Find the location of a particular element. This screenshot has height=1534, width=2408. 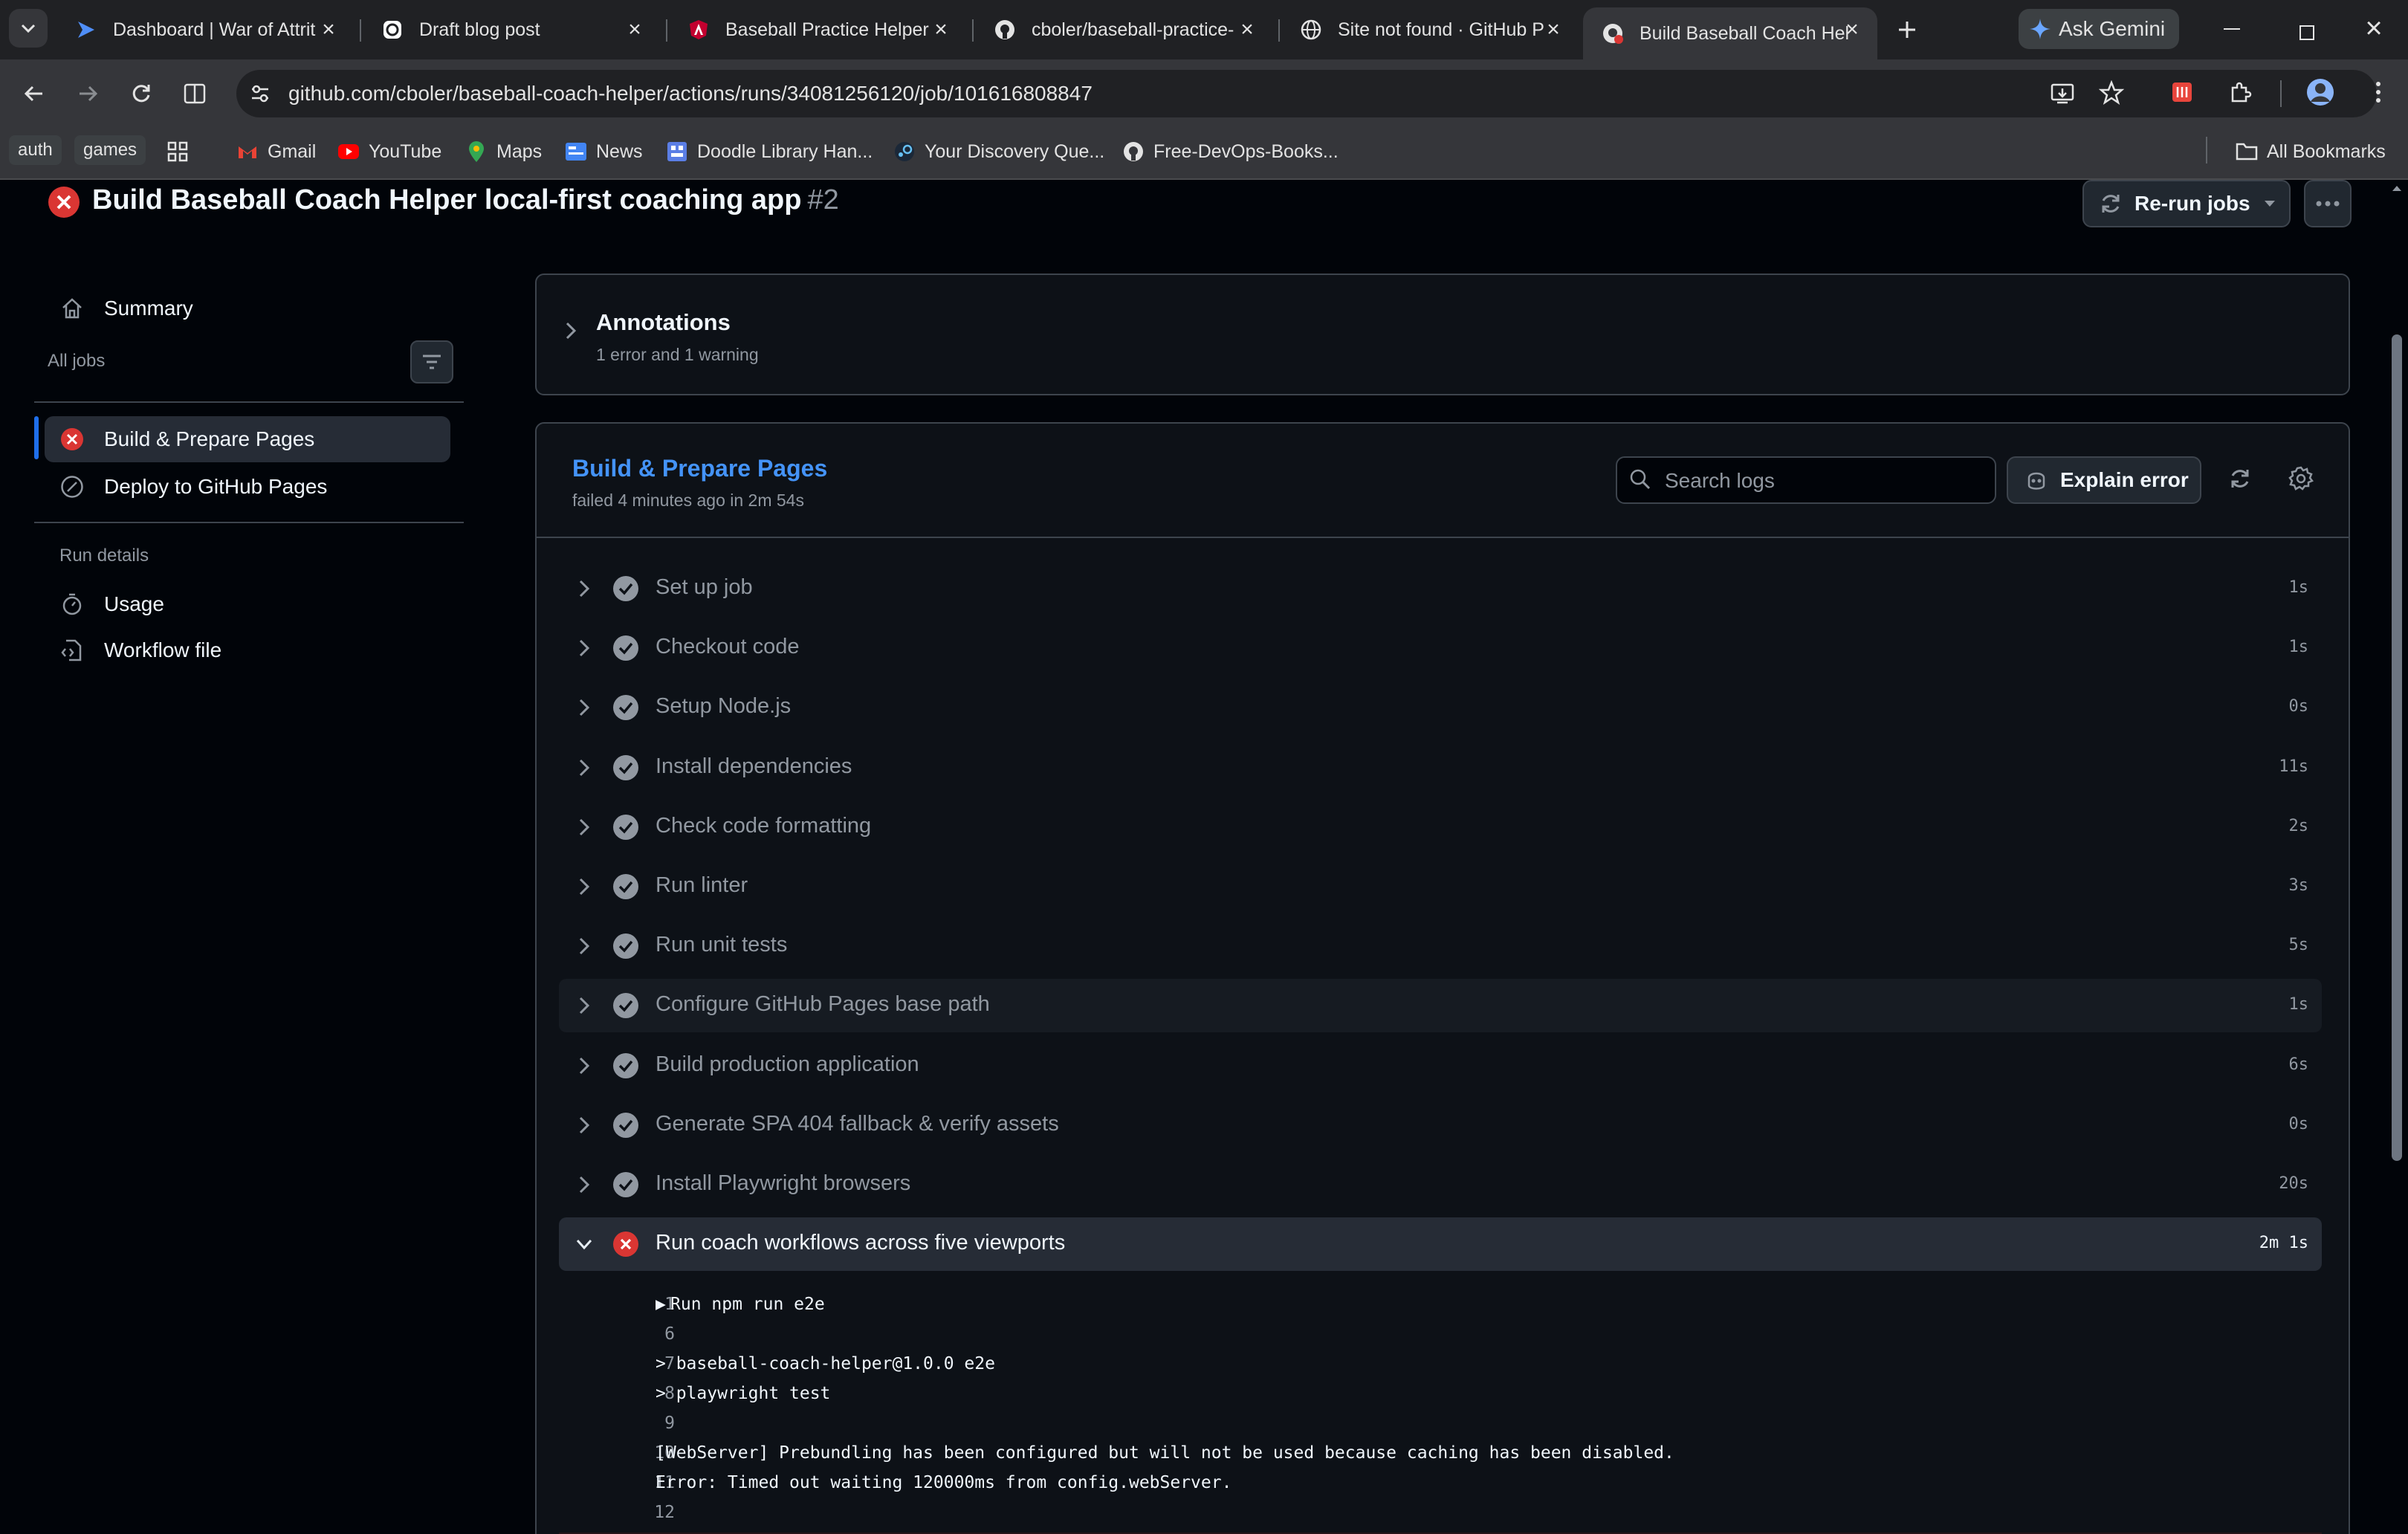

bookmark-star-icon is located at coordinates (2111, 93).